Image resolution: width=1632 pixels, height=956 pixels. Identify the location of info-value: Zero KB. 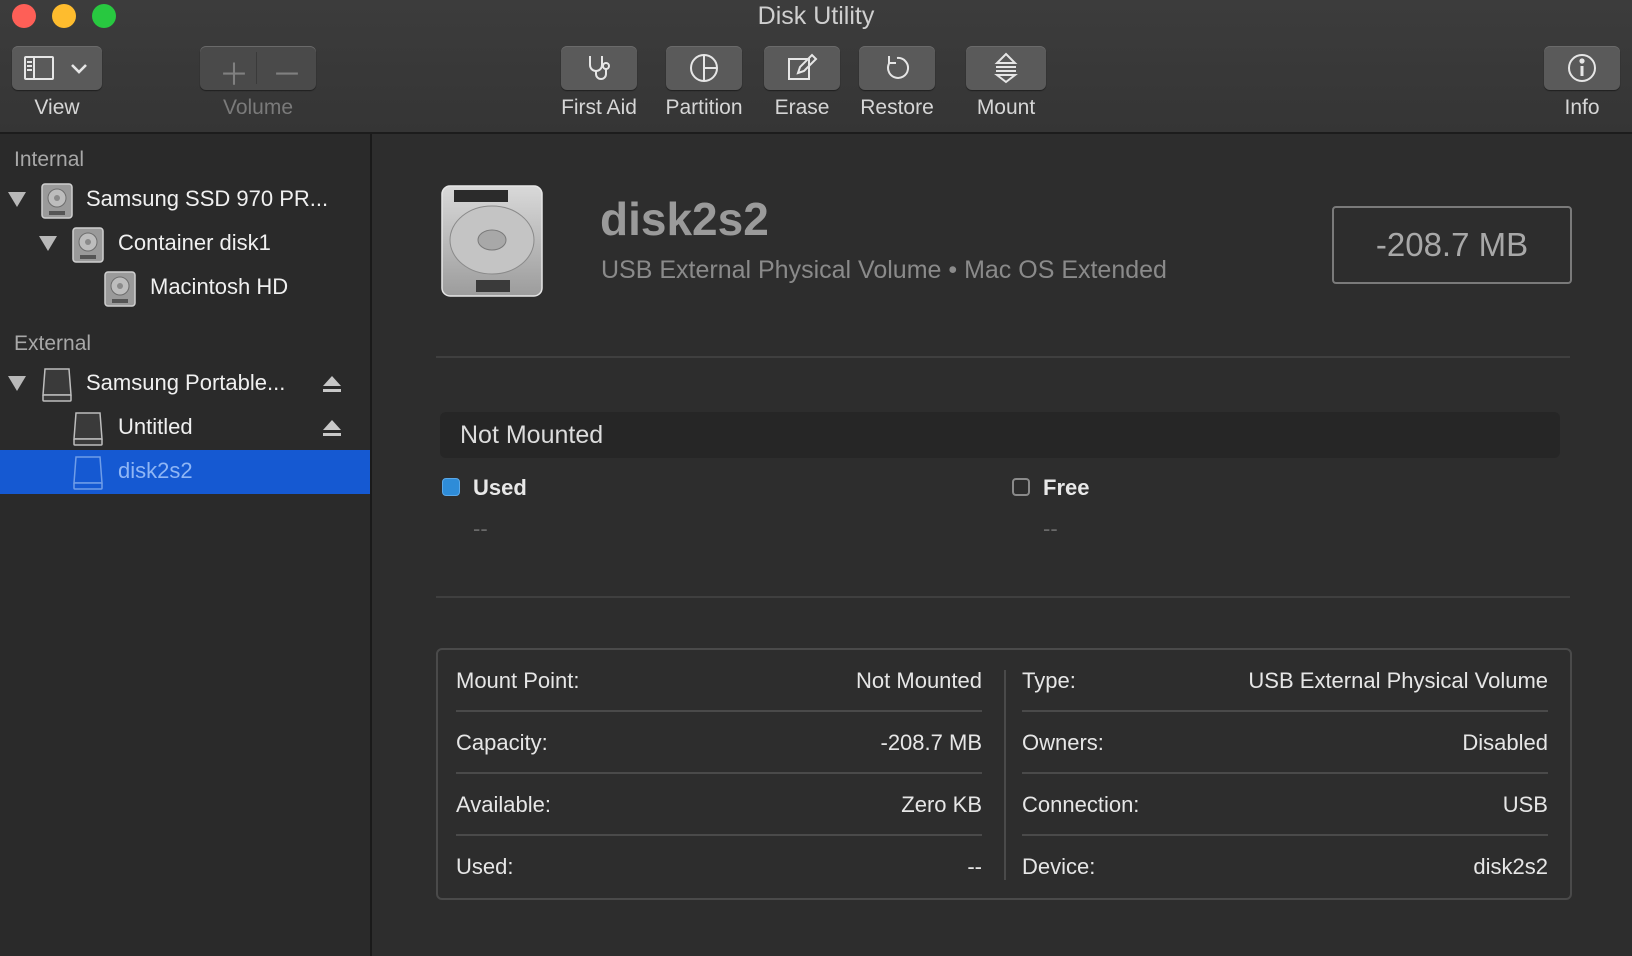
(941, 804).